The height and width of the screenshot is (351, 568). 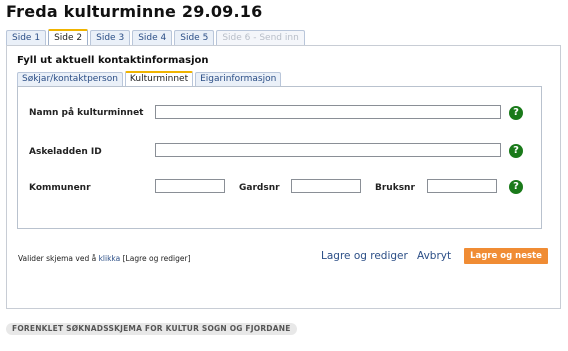 I want to click on subtab-kulturminnet: Kulturminnet, so click(x=159, y=78).